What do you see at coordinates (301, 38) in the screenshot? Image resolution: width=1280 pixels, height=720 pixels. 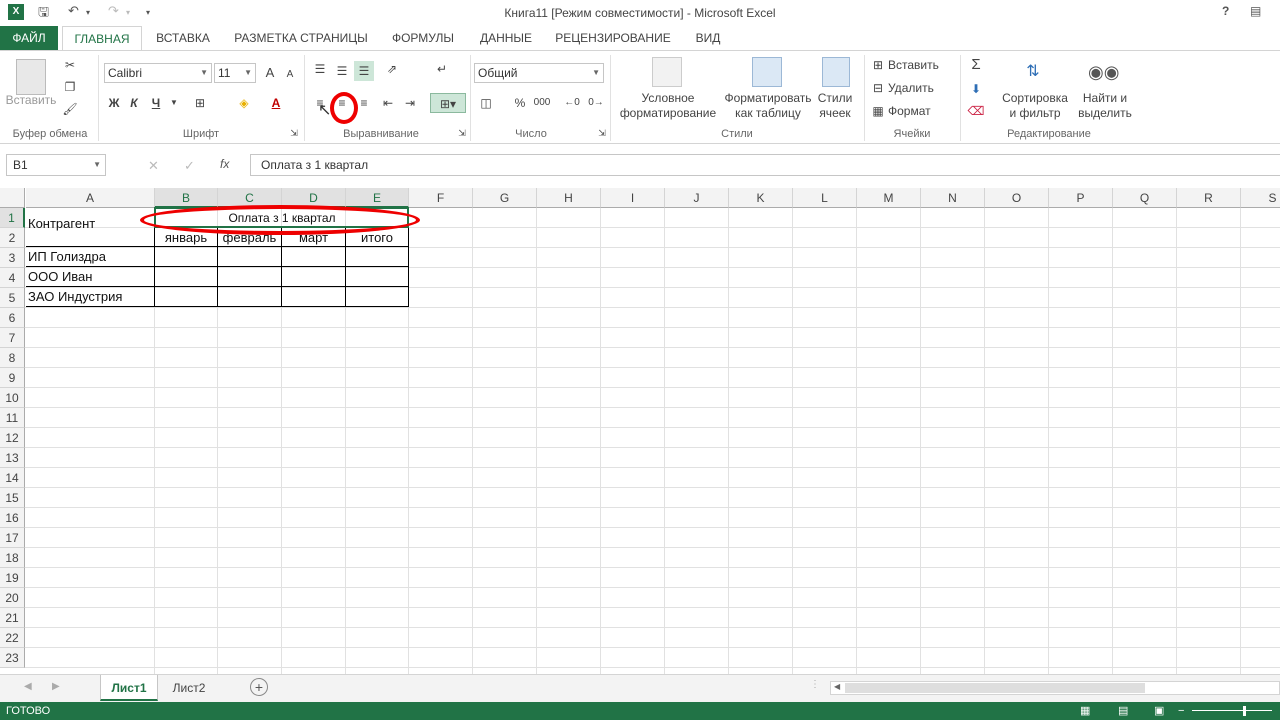 I see `tab-page-layout: РАЗМЕТКА СТРАНИЦЫ` at bounding box center [301, 38].